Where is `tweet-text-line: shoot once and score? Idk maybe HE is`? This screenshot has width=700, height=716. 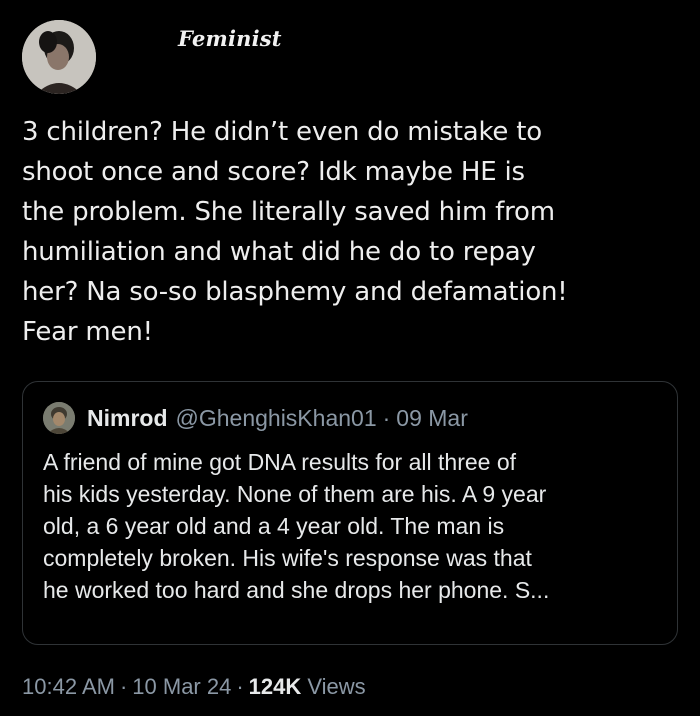 tweet-text-line: shoot once and score? Idk maybe HE is is located at coordinates (273, 172).